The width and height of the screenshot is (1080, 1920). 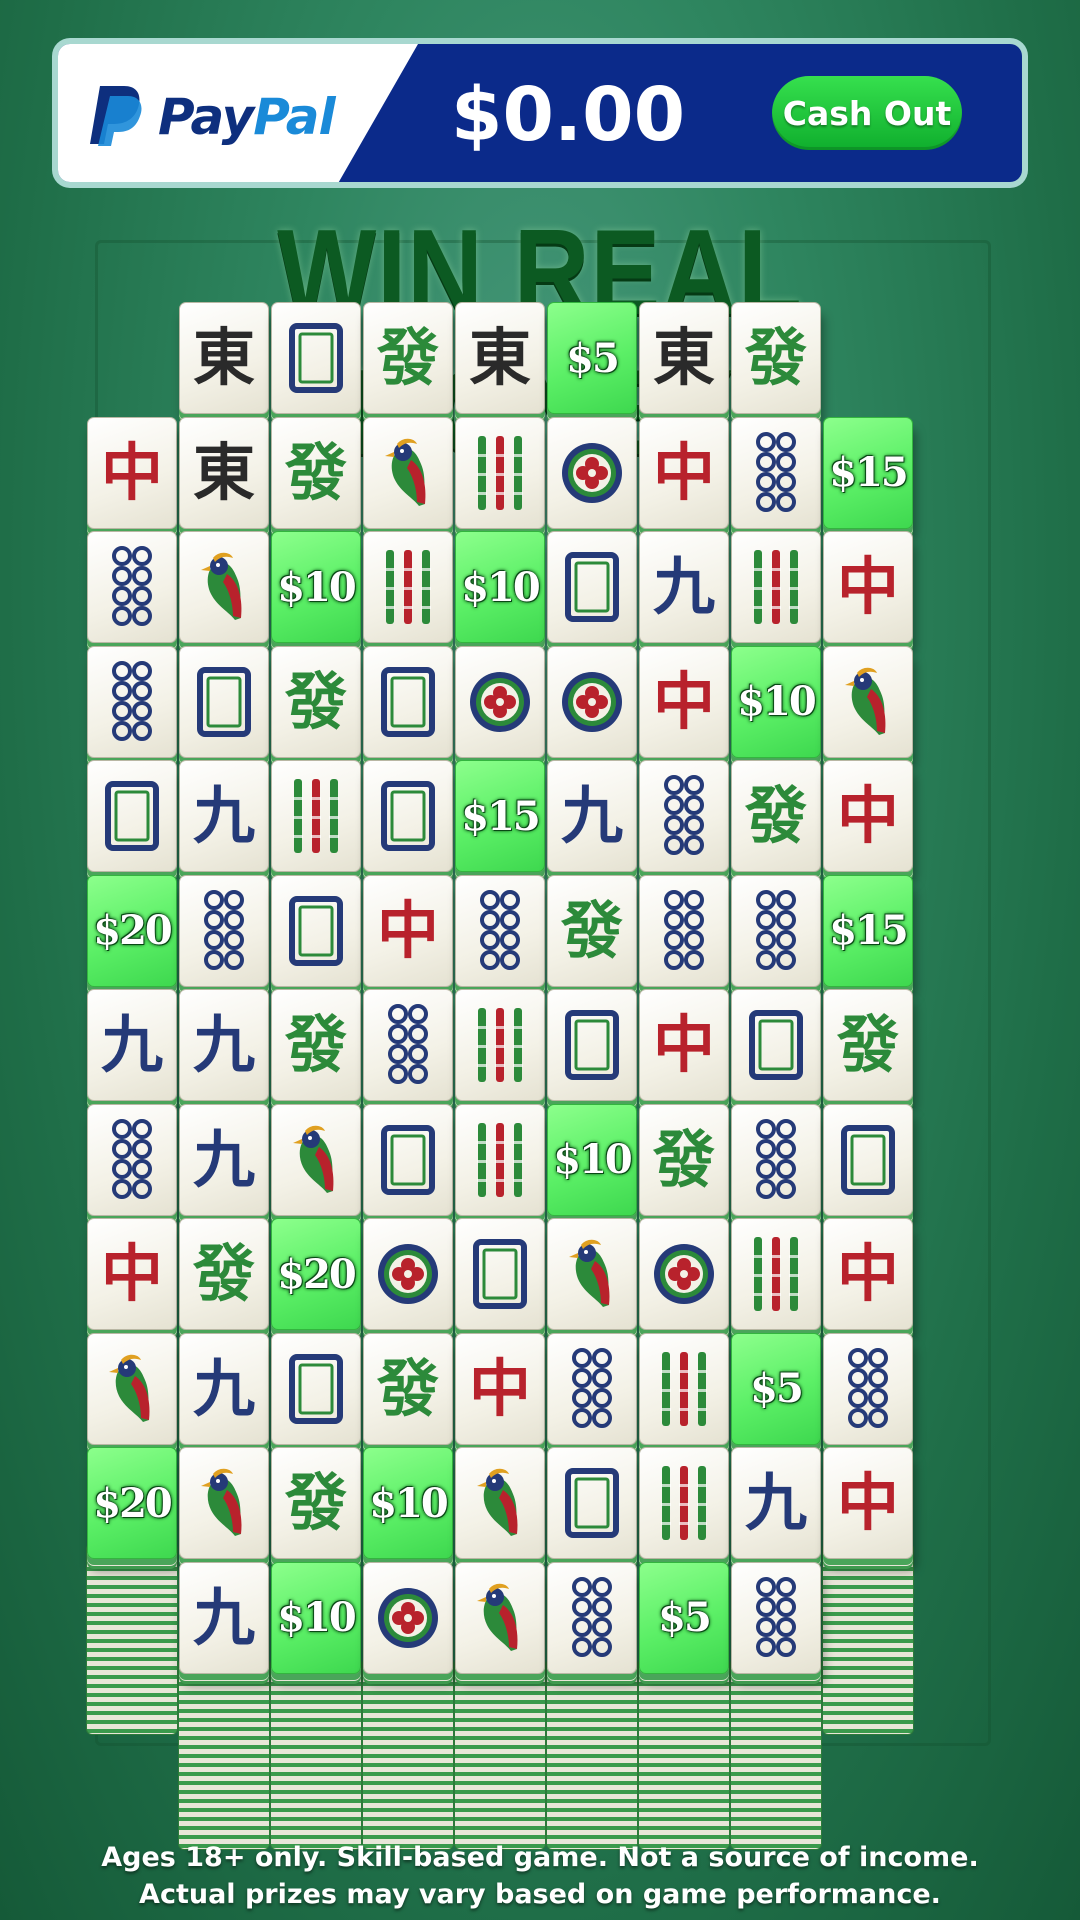 What do you see at coordinates (867, 113) in the screenshot?
I see `cash-out-button: Cash Out` at bounding box center [867, 113].